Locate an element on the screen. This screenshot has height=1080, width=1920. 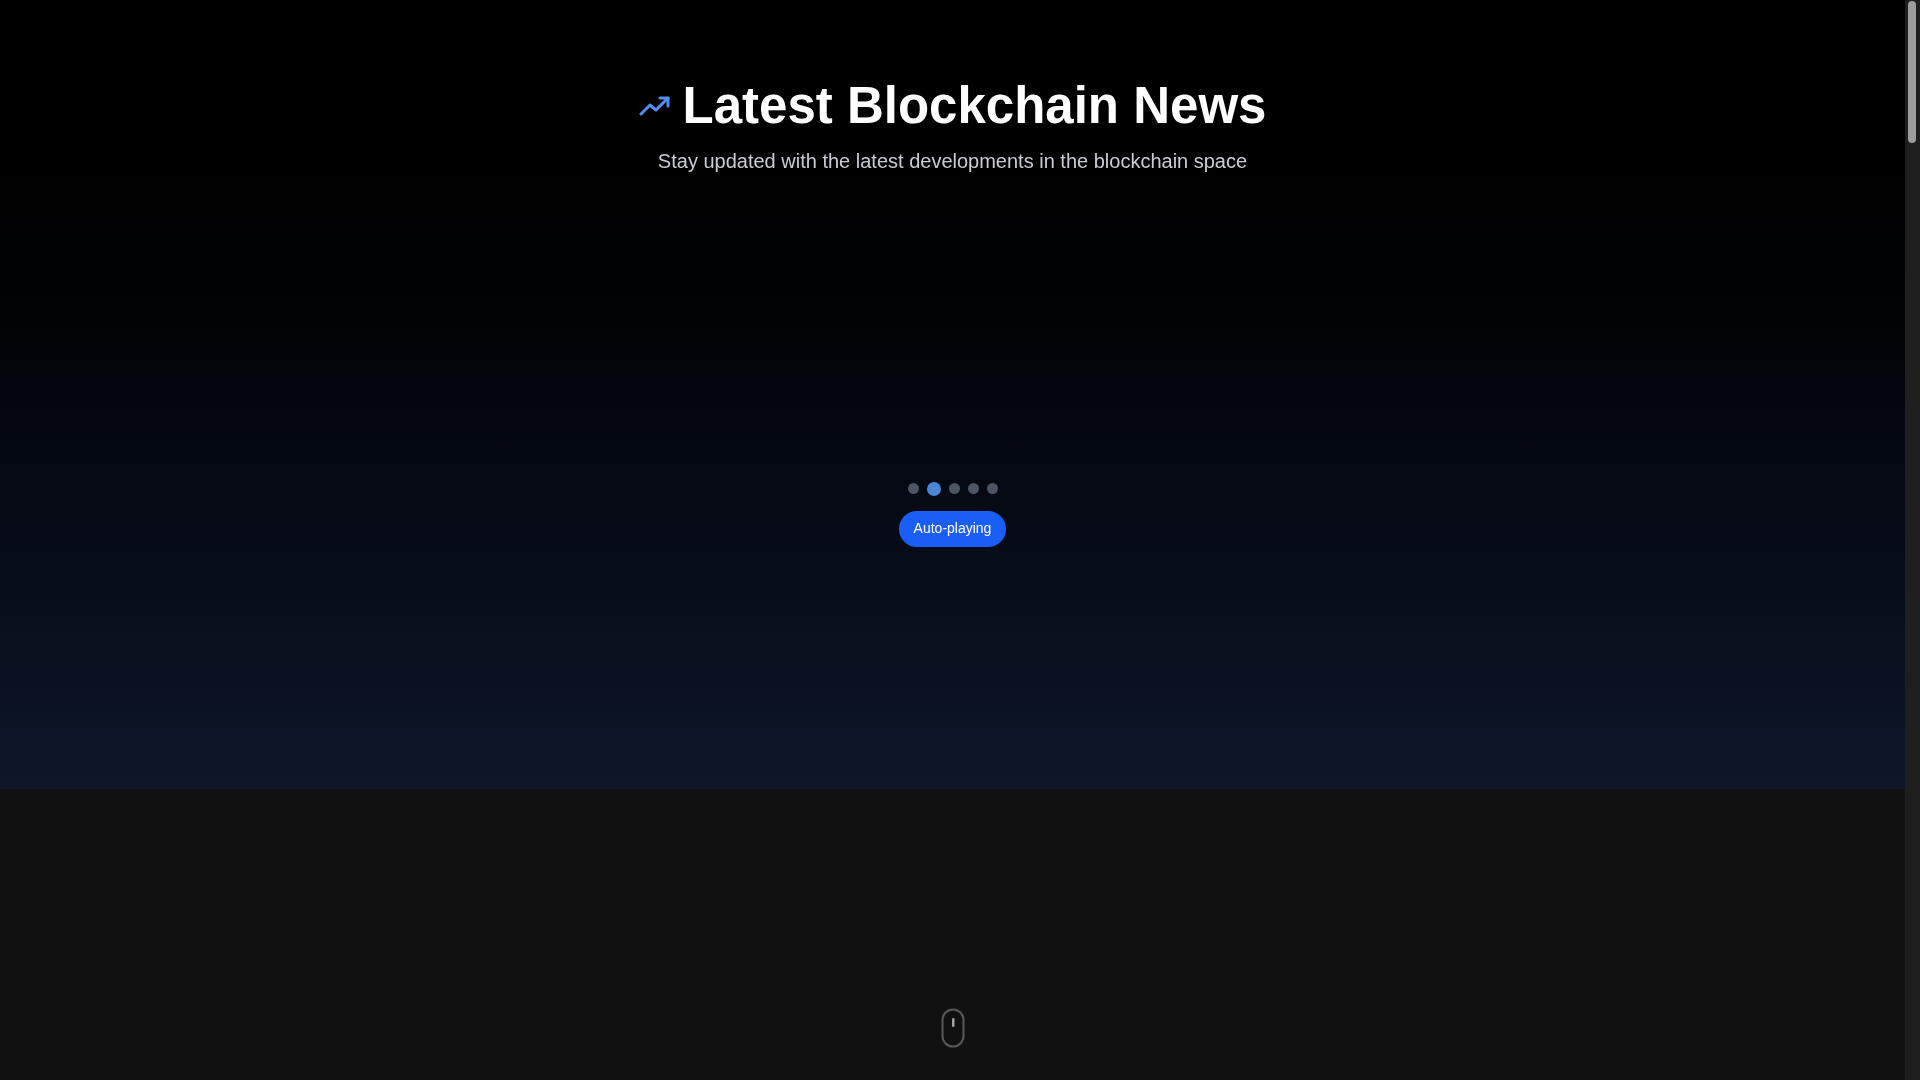
scrollbar is located at coordinates (1912, 540).